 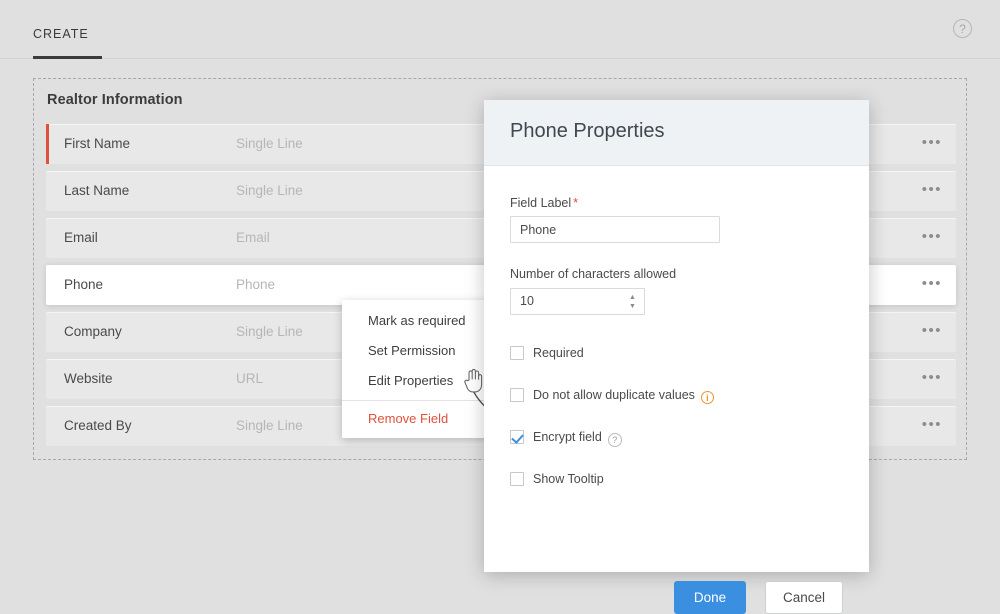 I want to click on required-indicator, so click(x=47, y=144).